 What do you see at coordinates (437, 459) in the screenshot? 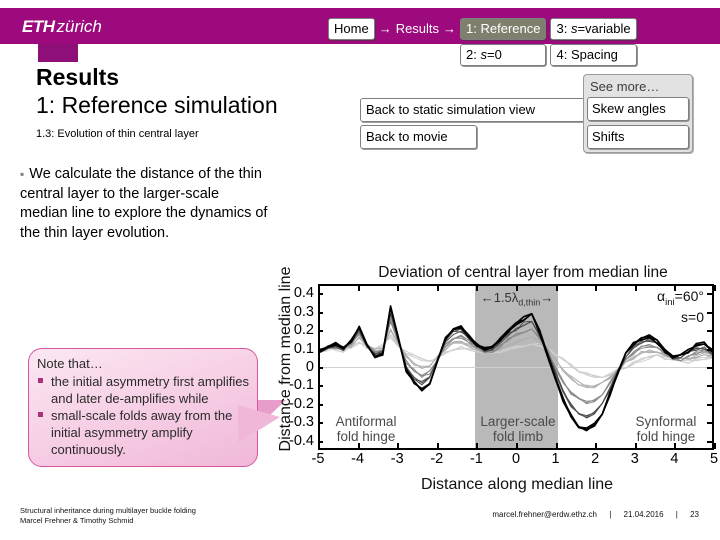
I see `chart-x-tick: -2` at bounding box center [437, 459].